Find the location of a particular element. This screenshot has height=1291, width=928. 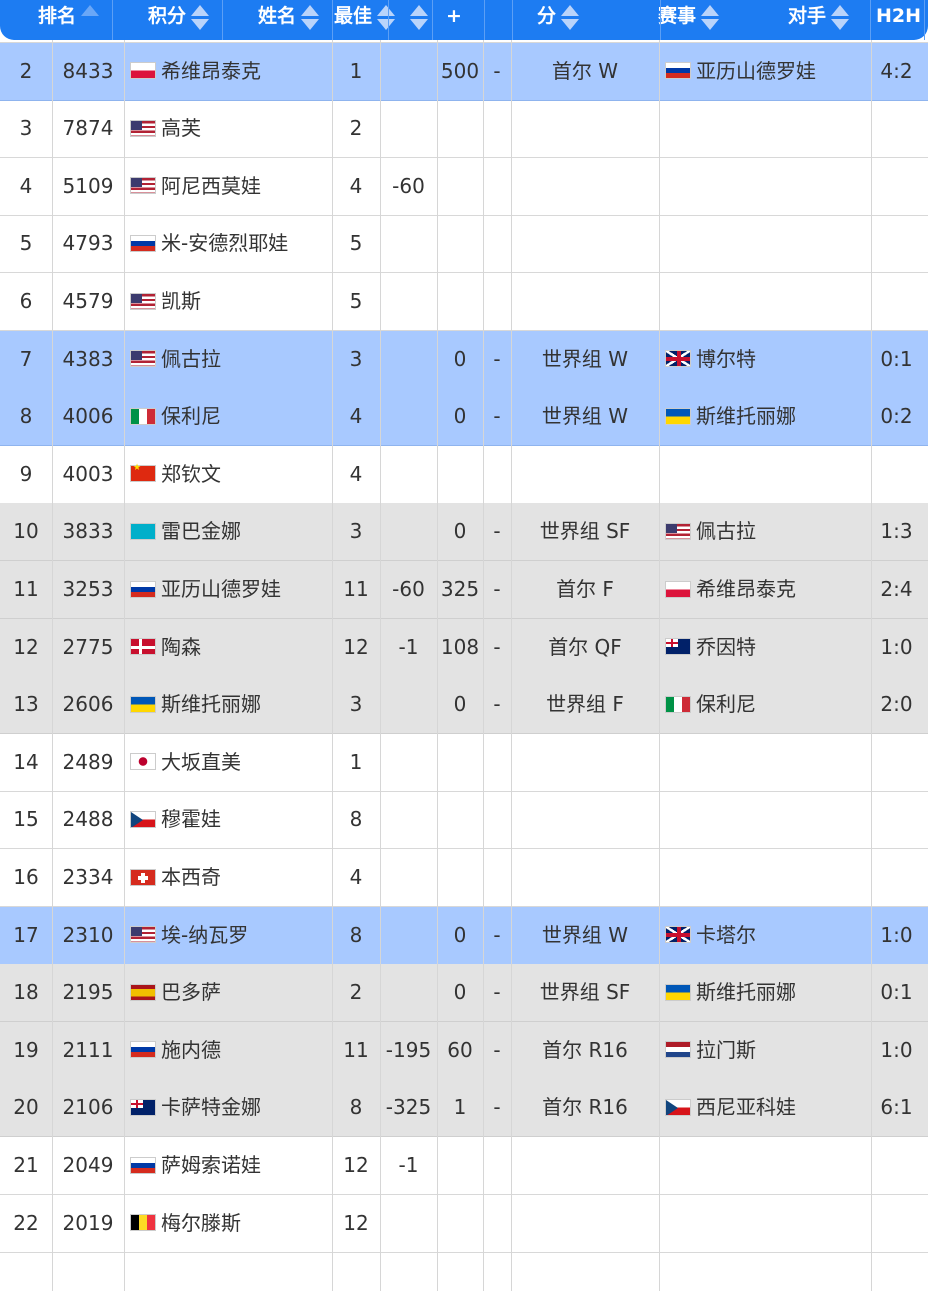

table-row: 18 2195 巴多萨 2 0 - 世界组 SF 斯维托丽娜 0:1 is located at coordinates (464, 993).